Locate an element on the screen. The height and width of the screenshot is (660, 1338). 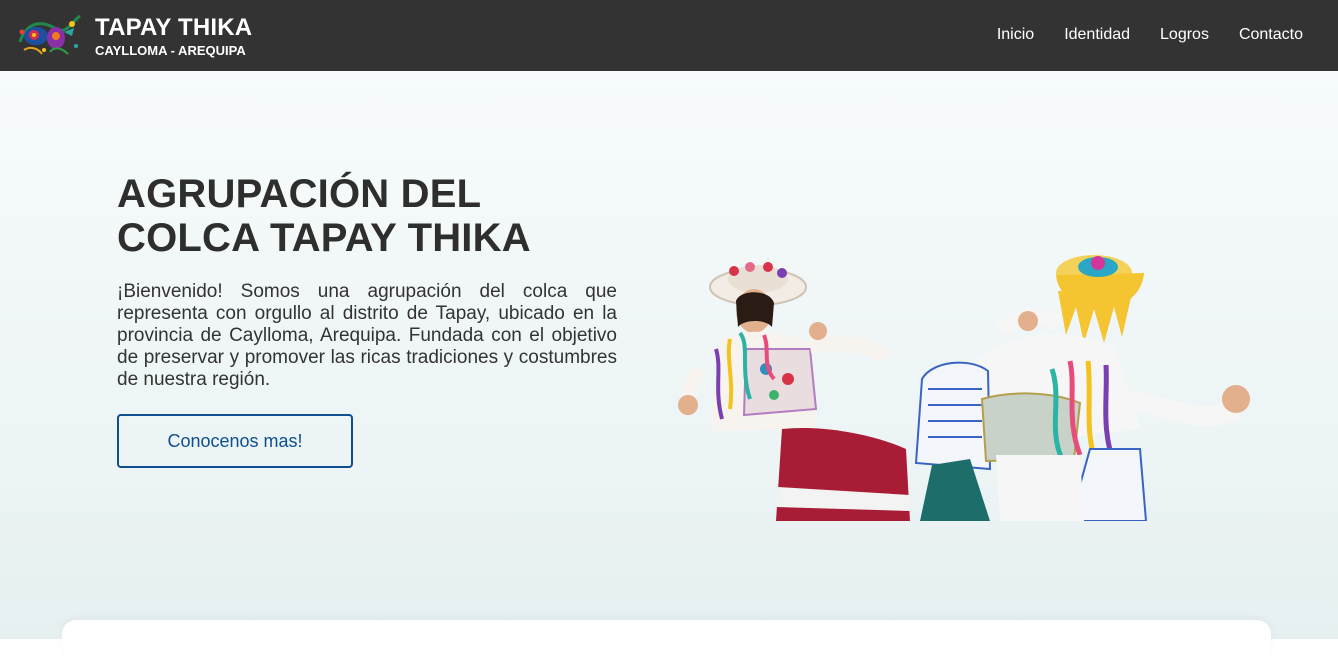
brand-subtitle: CAYLLOMA - AREQUIPA is located at coordinates (170, 50).